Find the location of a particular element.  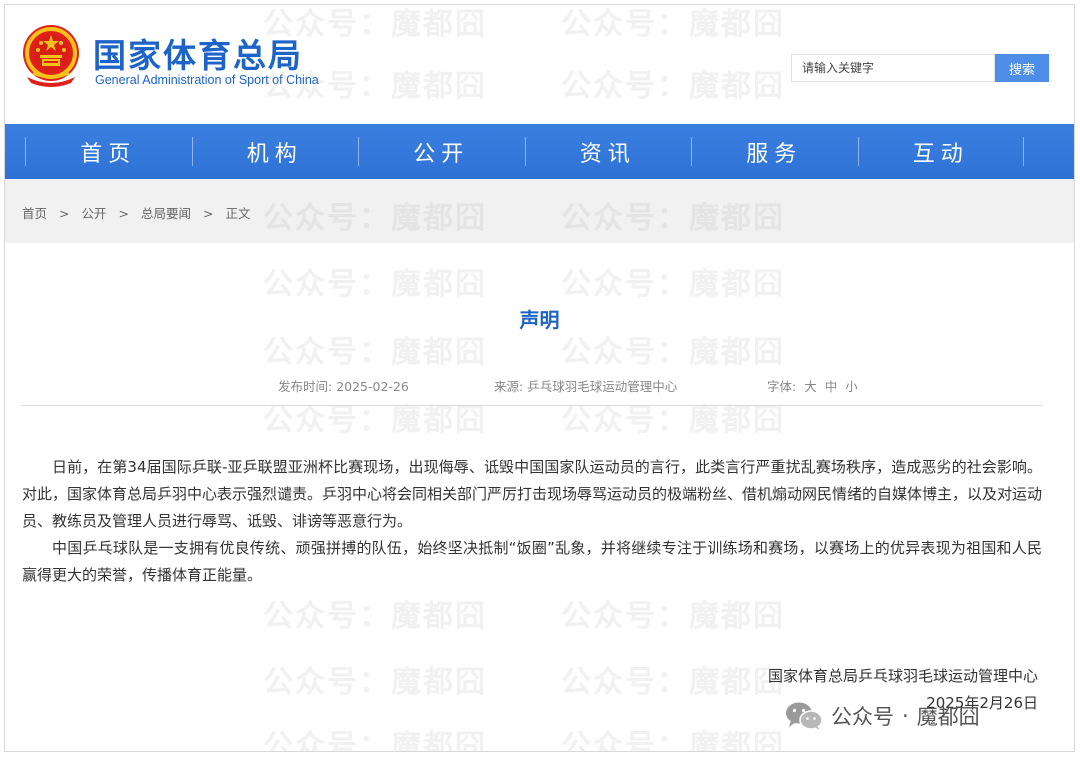

wechat-watermark: 公众号 · 魔都囧 is located at coordinates (882, 716).